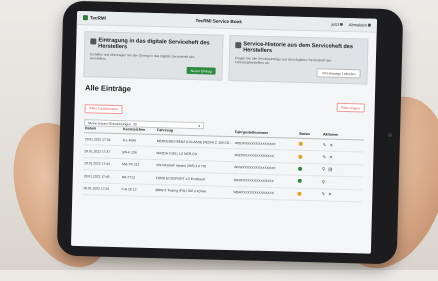 The height and width of the screenshot is (281, 438). I want to click on document-icon: ▤, so click(330, 169).